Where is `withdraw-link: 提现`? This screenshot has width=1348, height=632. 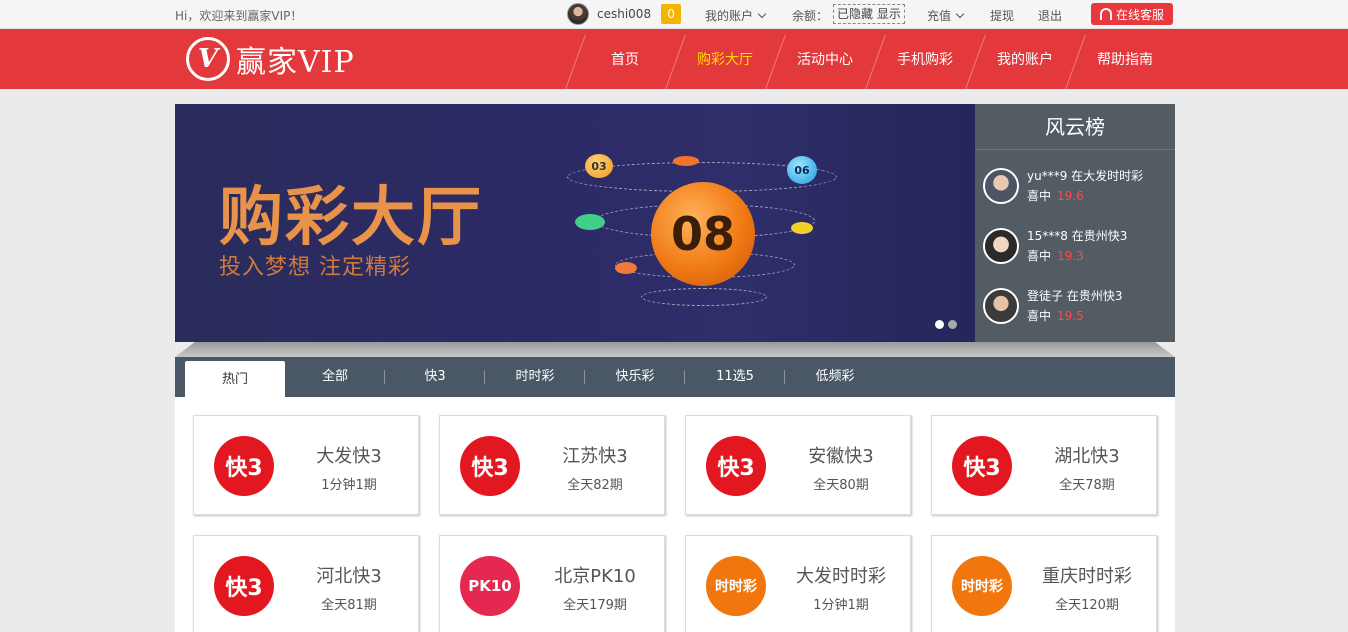 withdraw-link: 提现 is located at coordinates (1002, 15).